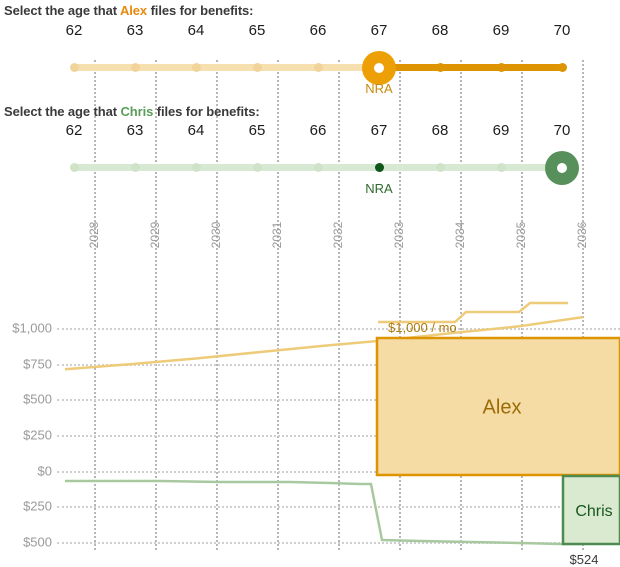 The image size is (620, 567). I want to click on alex-rate-label: $1,000 / mo, so click(422, 327).